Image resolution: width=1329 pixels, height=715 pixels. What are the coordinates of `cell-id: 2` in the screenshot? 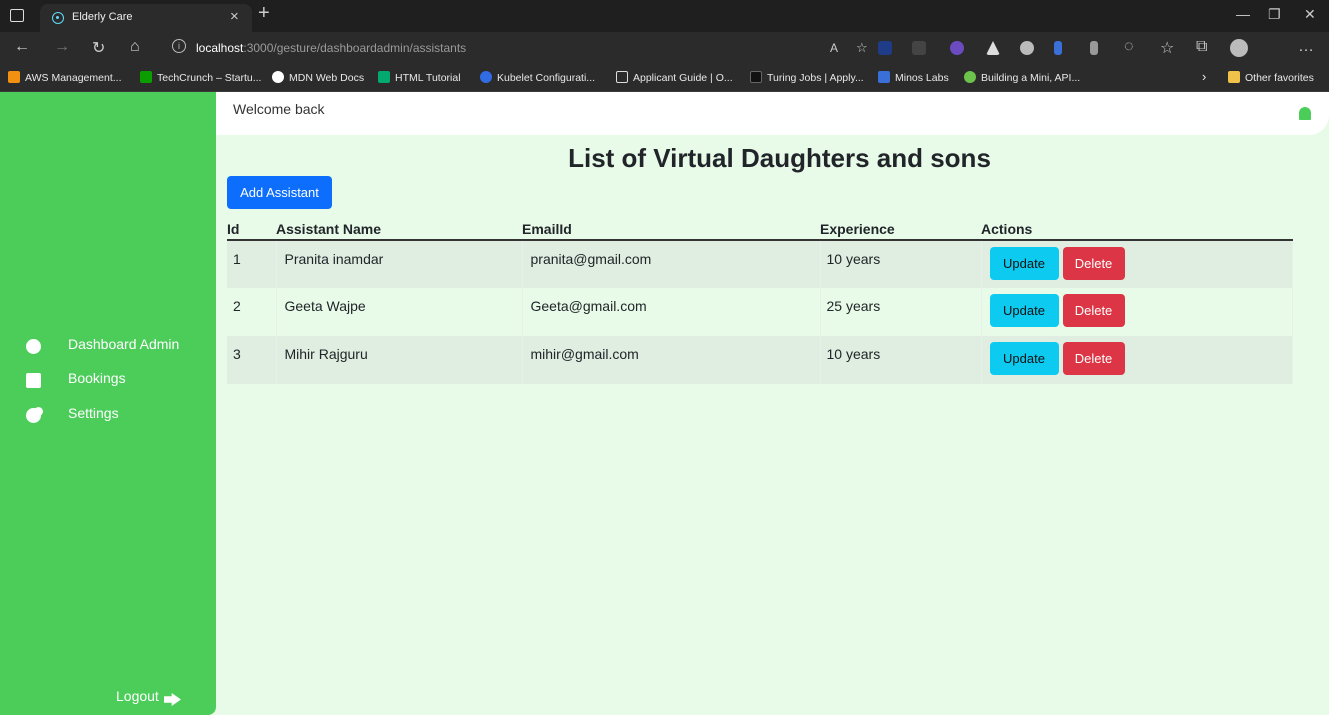 It's located at (252, 312).